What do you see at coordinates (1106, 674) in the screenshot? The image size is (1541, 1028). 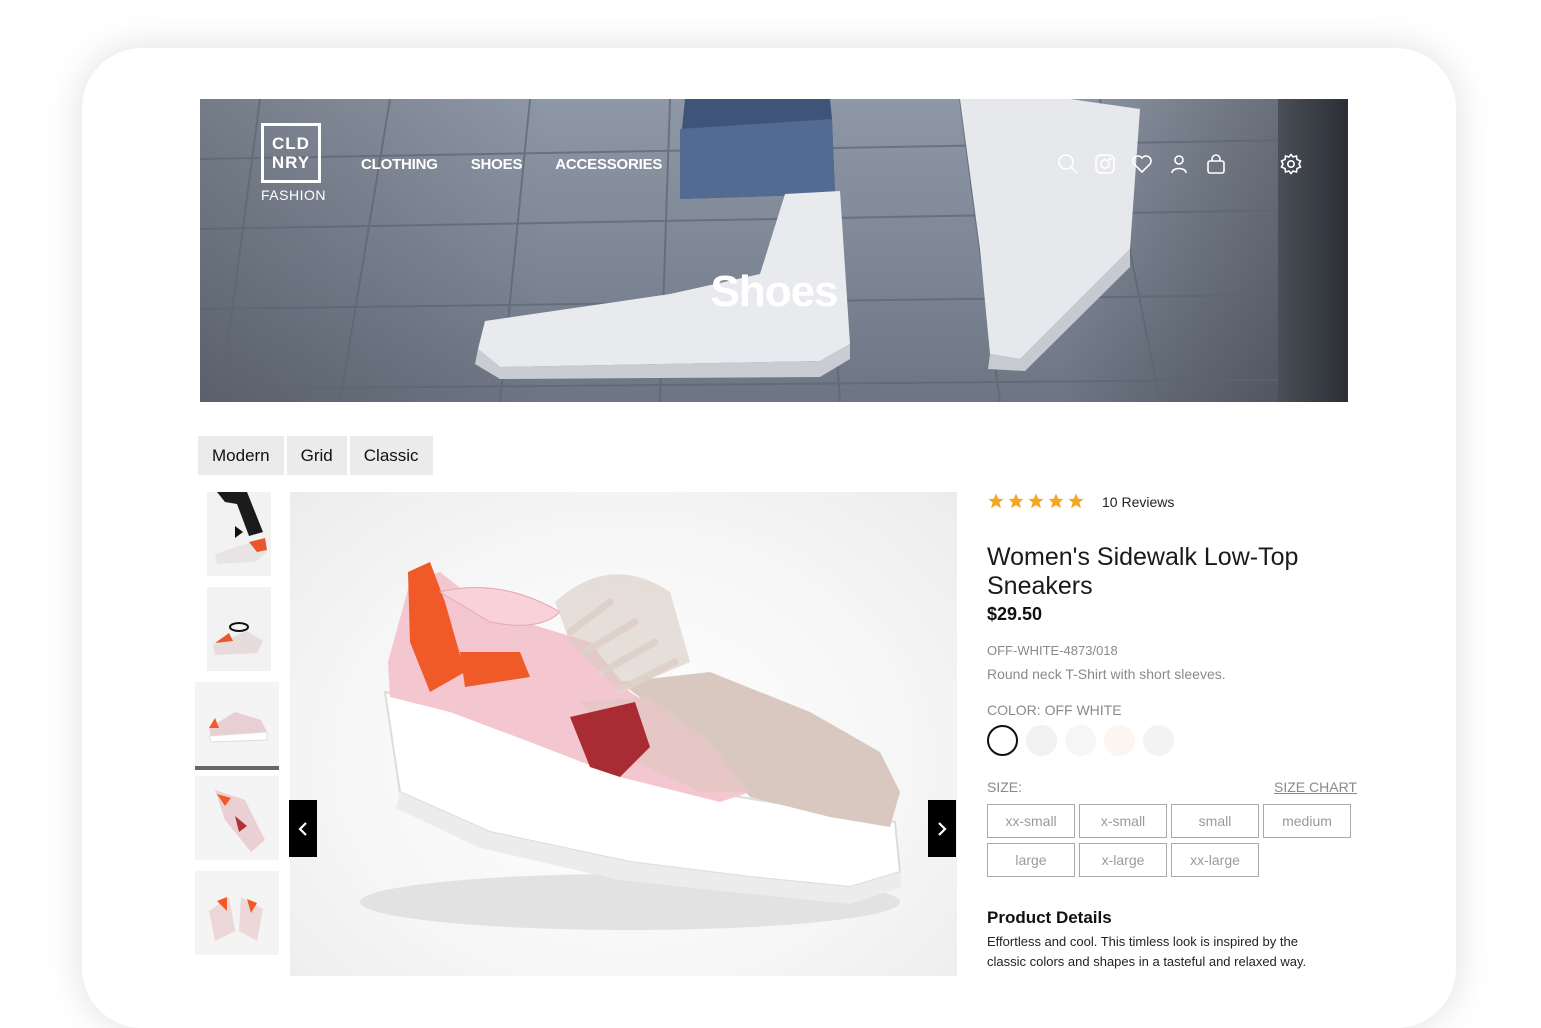 I see `product-description: Round neck T-Shirt with short sleeves.` at bounding box center [1106, 674].